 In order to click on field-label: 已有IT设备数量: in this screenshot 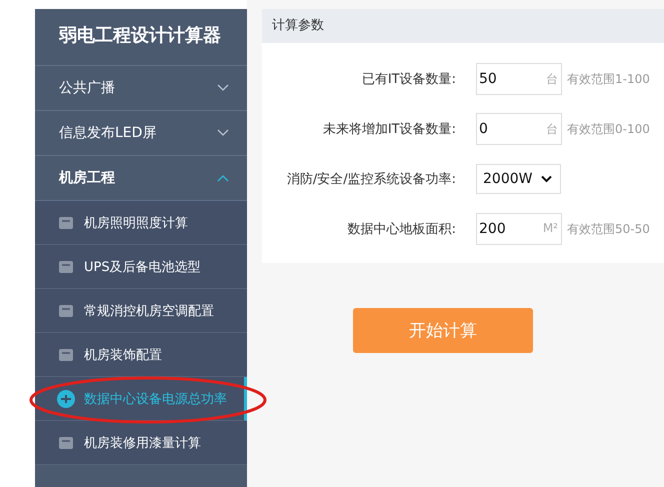, I will do `click(408, 79)`.